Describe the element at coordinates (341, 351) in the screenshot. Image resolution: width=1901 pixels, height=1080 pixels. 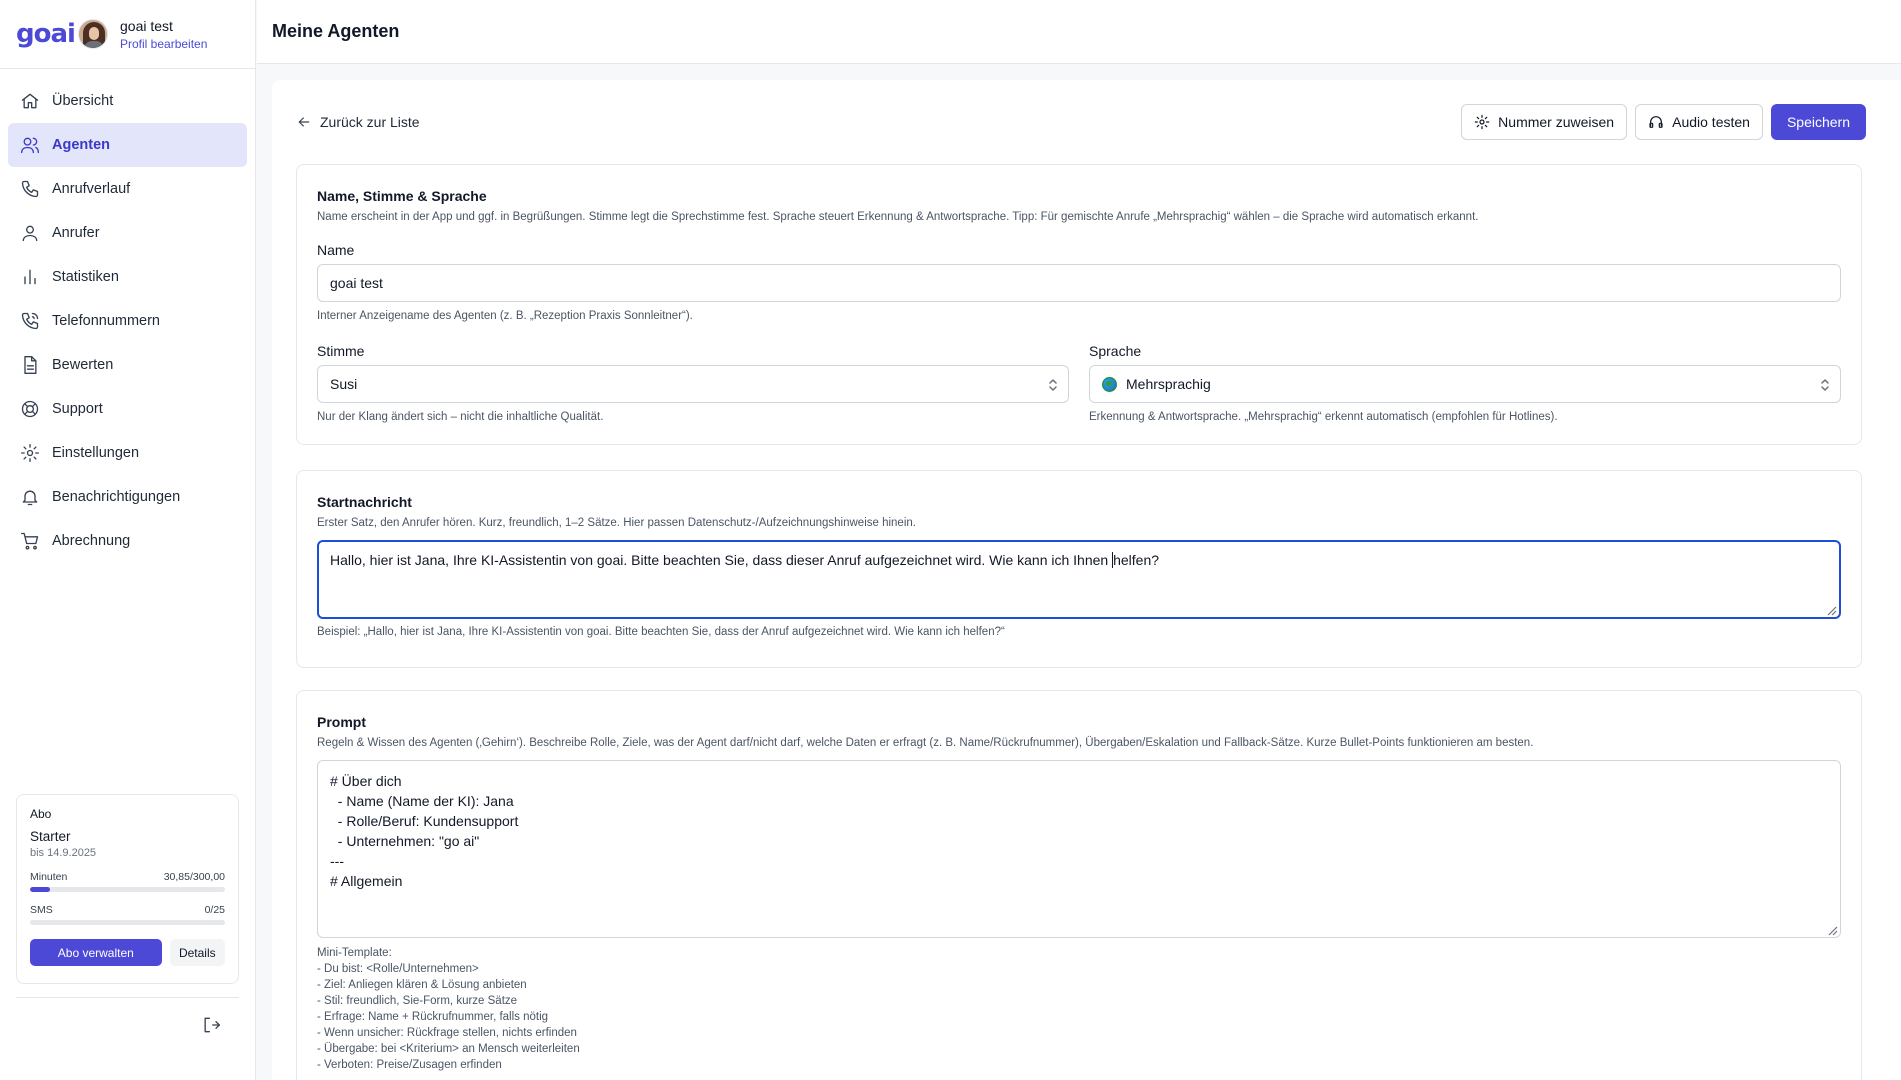
I see `voice-label: Stimme` at that location.